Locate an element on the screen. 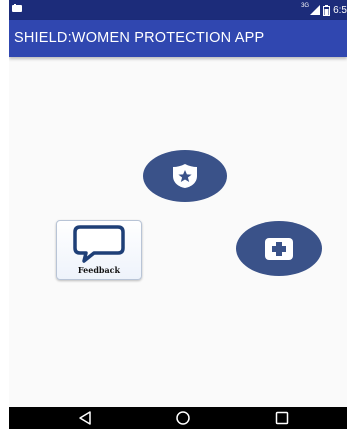 Image resolution: width=347 pixels, height=429 pixels. clock: 6:5 is located at coordinates (340, 10).